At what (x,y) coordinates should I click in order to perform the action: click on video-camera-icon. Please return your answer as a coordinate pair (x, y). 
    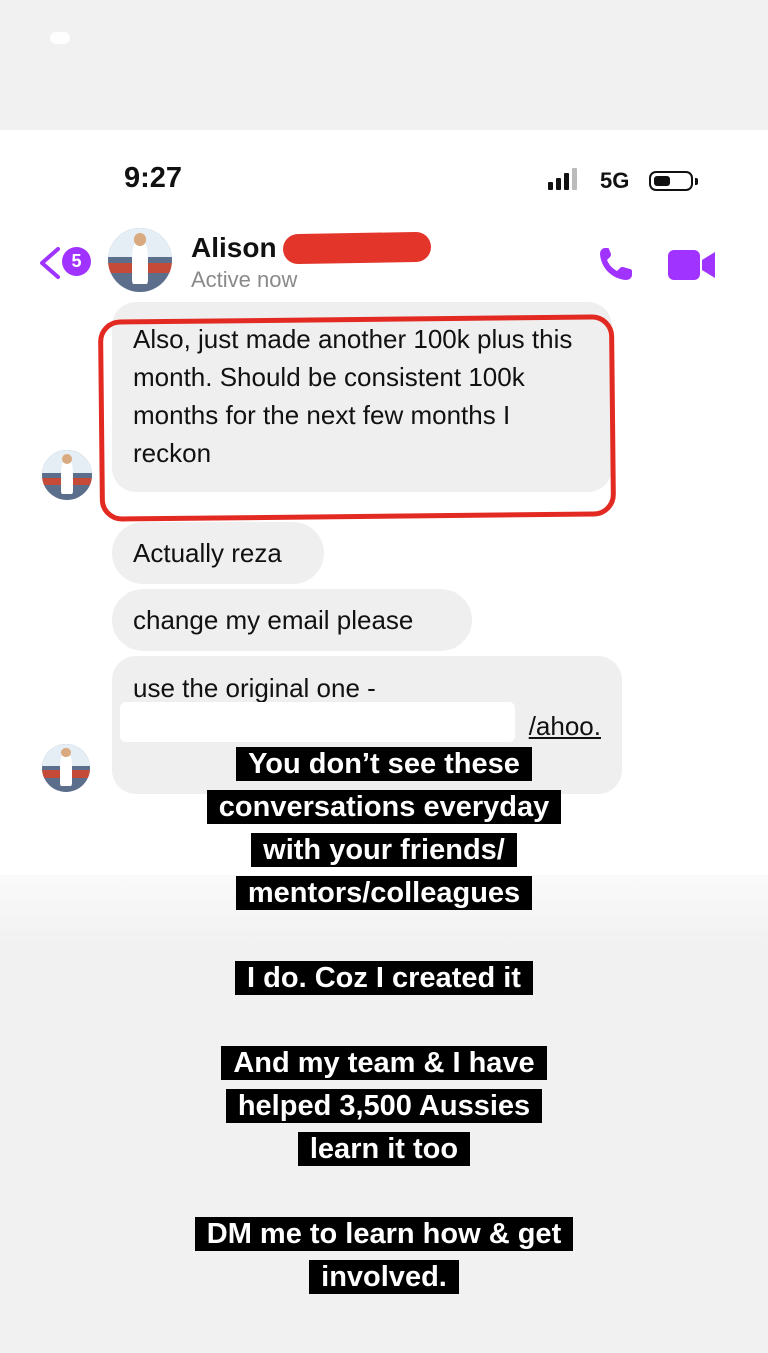
    Looking at the image, I should click on (692, 265).